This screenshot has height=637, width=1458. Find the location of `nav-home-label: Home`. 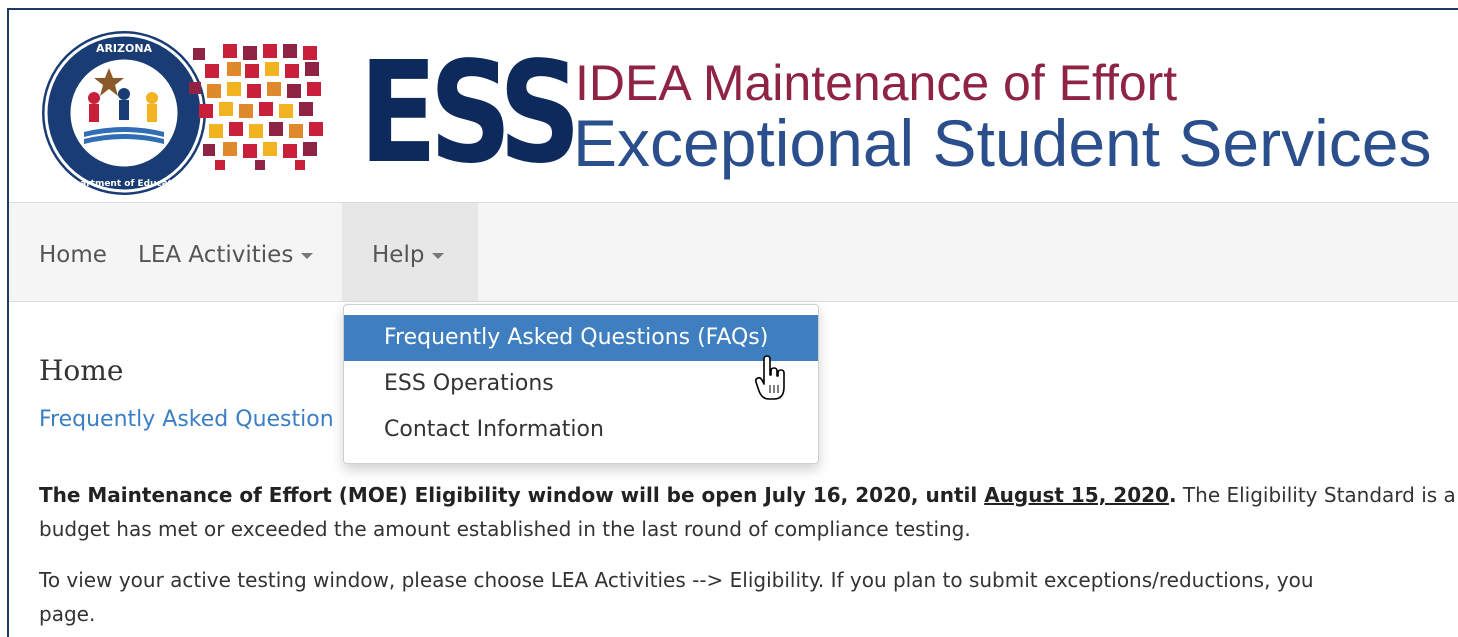

nav-home-label: Home is located at coordinates (73, 255).